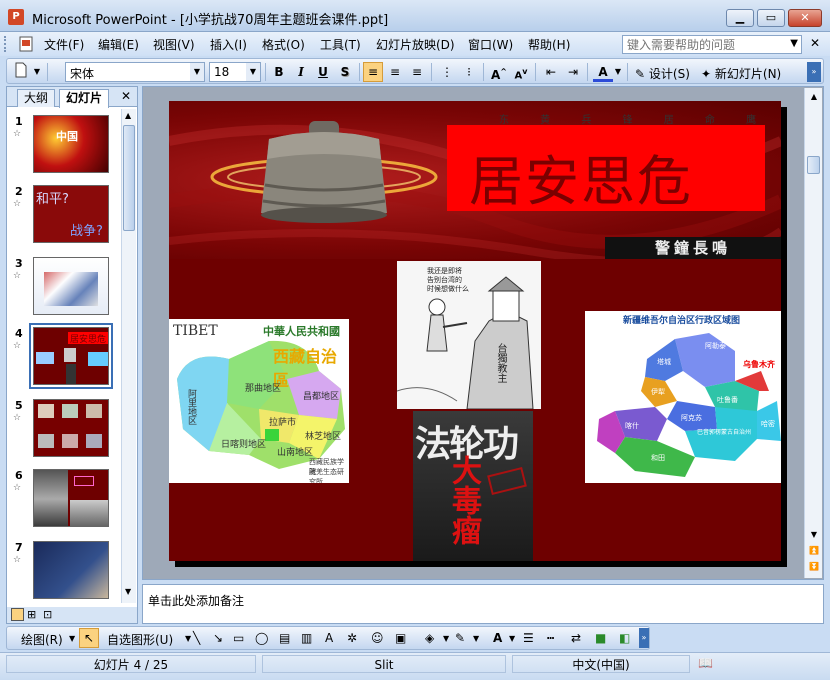 The height and width of the screenshot is (680, 830). Describe the element at coordinates (63, 148) in the screenshot. I see `slide-thumbnail-1: 1 ☆ 中国` at that location.